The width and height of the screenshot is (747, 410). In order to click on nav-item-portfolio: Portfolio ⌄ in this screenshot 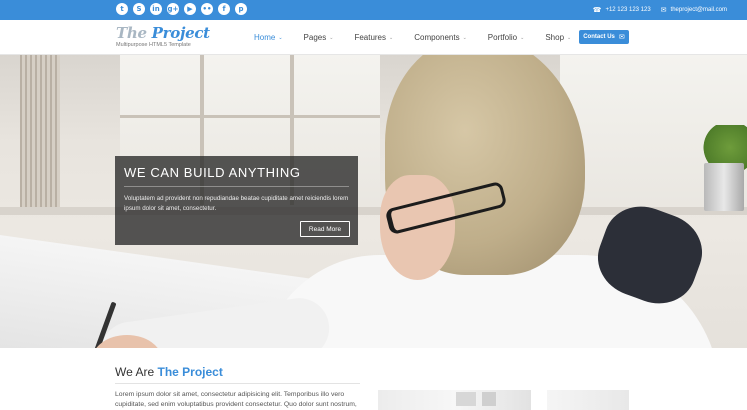, I will do `click(506, 37)`.